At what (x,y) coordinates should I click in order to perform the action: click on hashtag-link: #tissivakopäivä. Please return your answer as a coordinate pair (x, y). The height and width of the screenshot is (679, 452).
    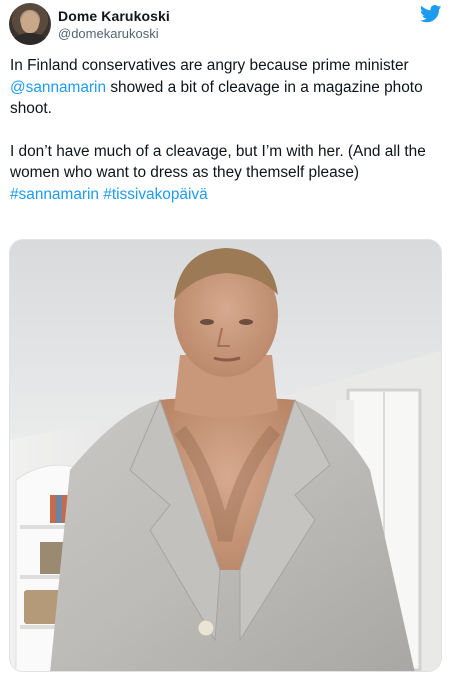
    Looking at the image, I should click on (155, 194).